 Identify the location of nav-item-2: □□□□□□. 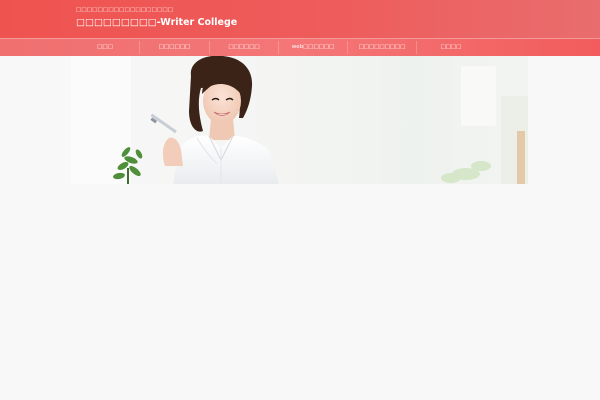
(174, 47).